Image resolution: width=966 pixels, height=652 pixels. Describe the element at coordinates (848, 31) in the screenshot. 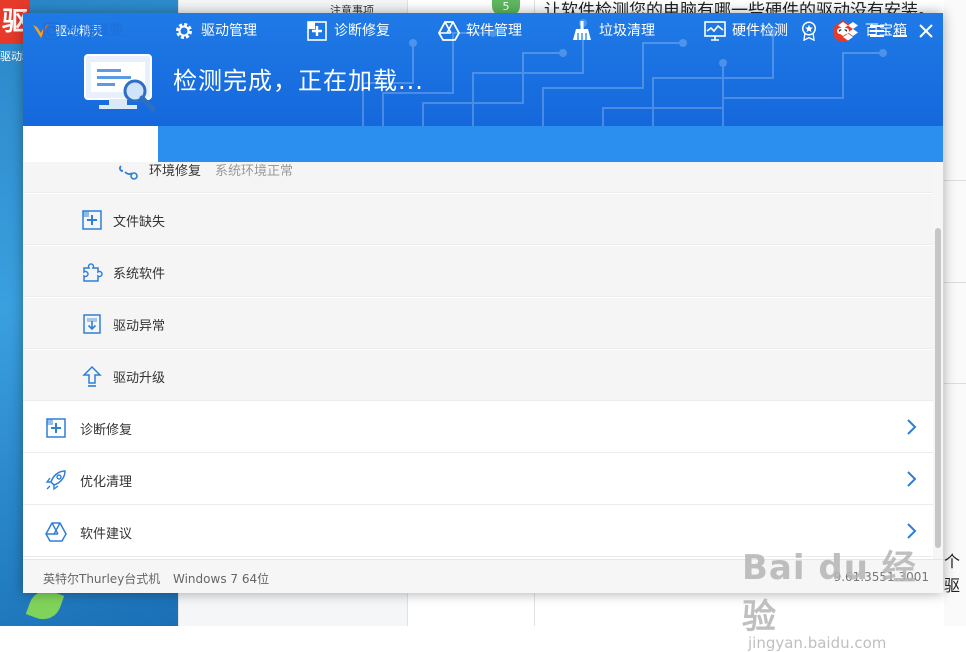

I see `dropbox-icon` at that location.